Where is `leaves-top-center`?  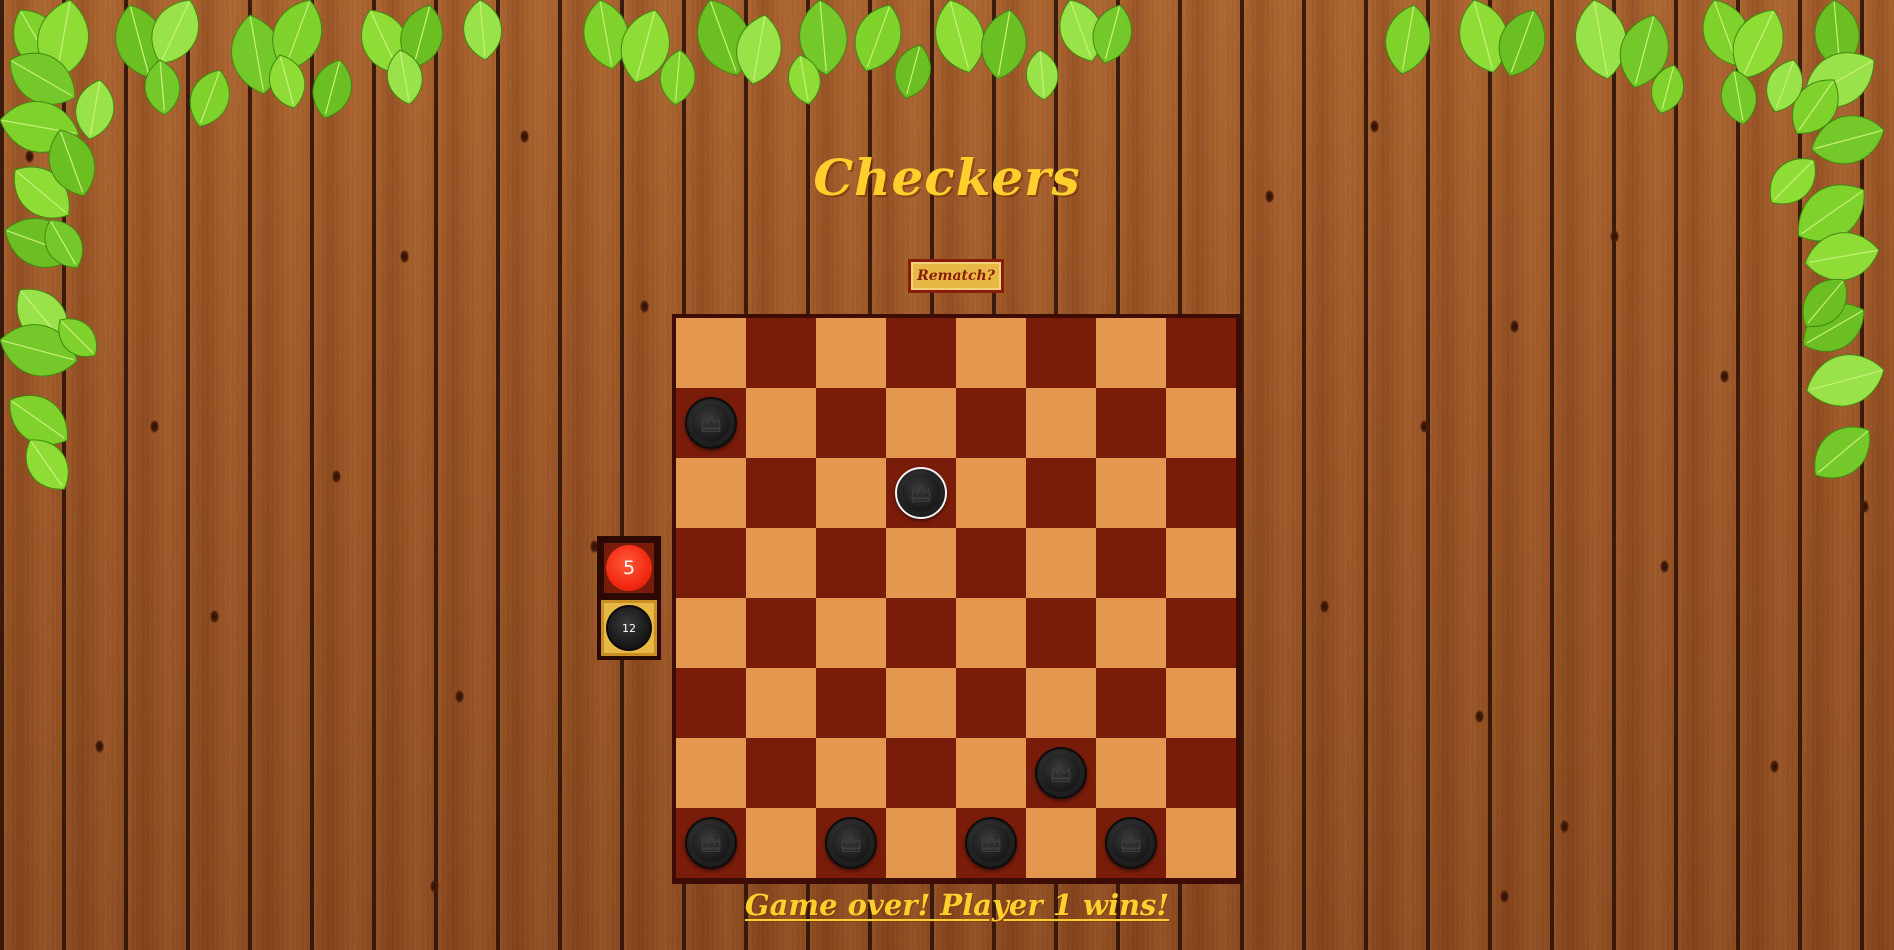 leaves-top-center is located at coordinates (857, 53).